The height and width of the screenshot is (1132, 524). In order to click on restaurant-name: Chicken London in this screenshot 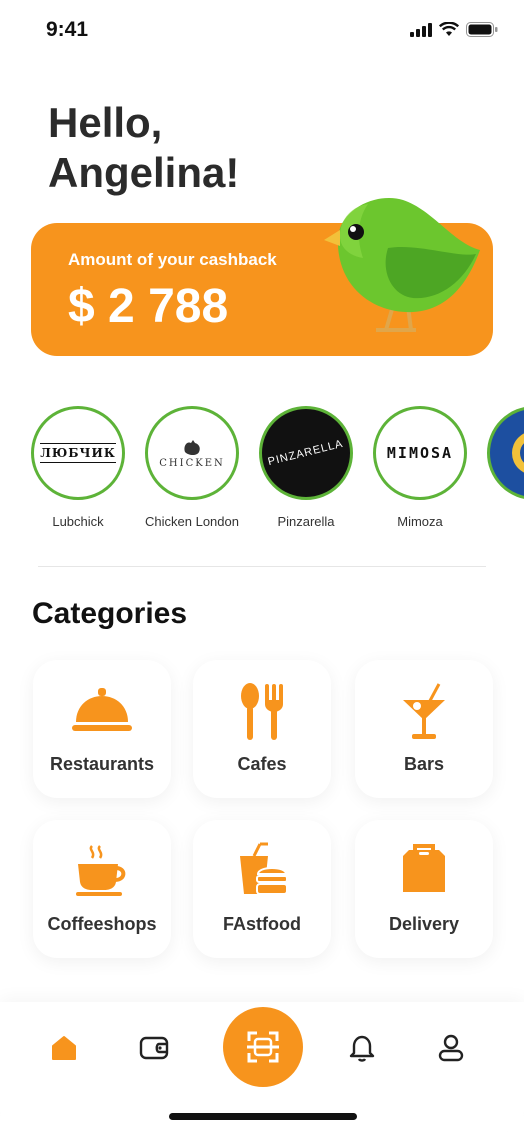, I will do `click(192, 521)`.